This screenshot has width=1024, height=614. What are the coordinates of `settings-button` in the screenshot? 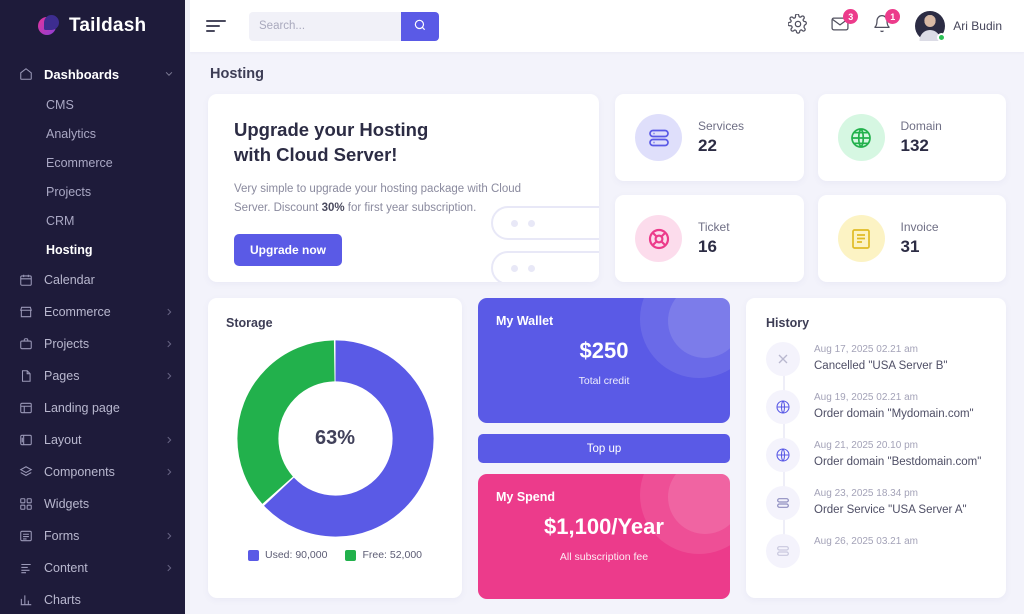 It's located at (798, 25).